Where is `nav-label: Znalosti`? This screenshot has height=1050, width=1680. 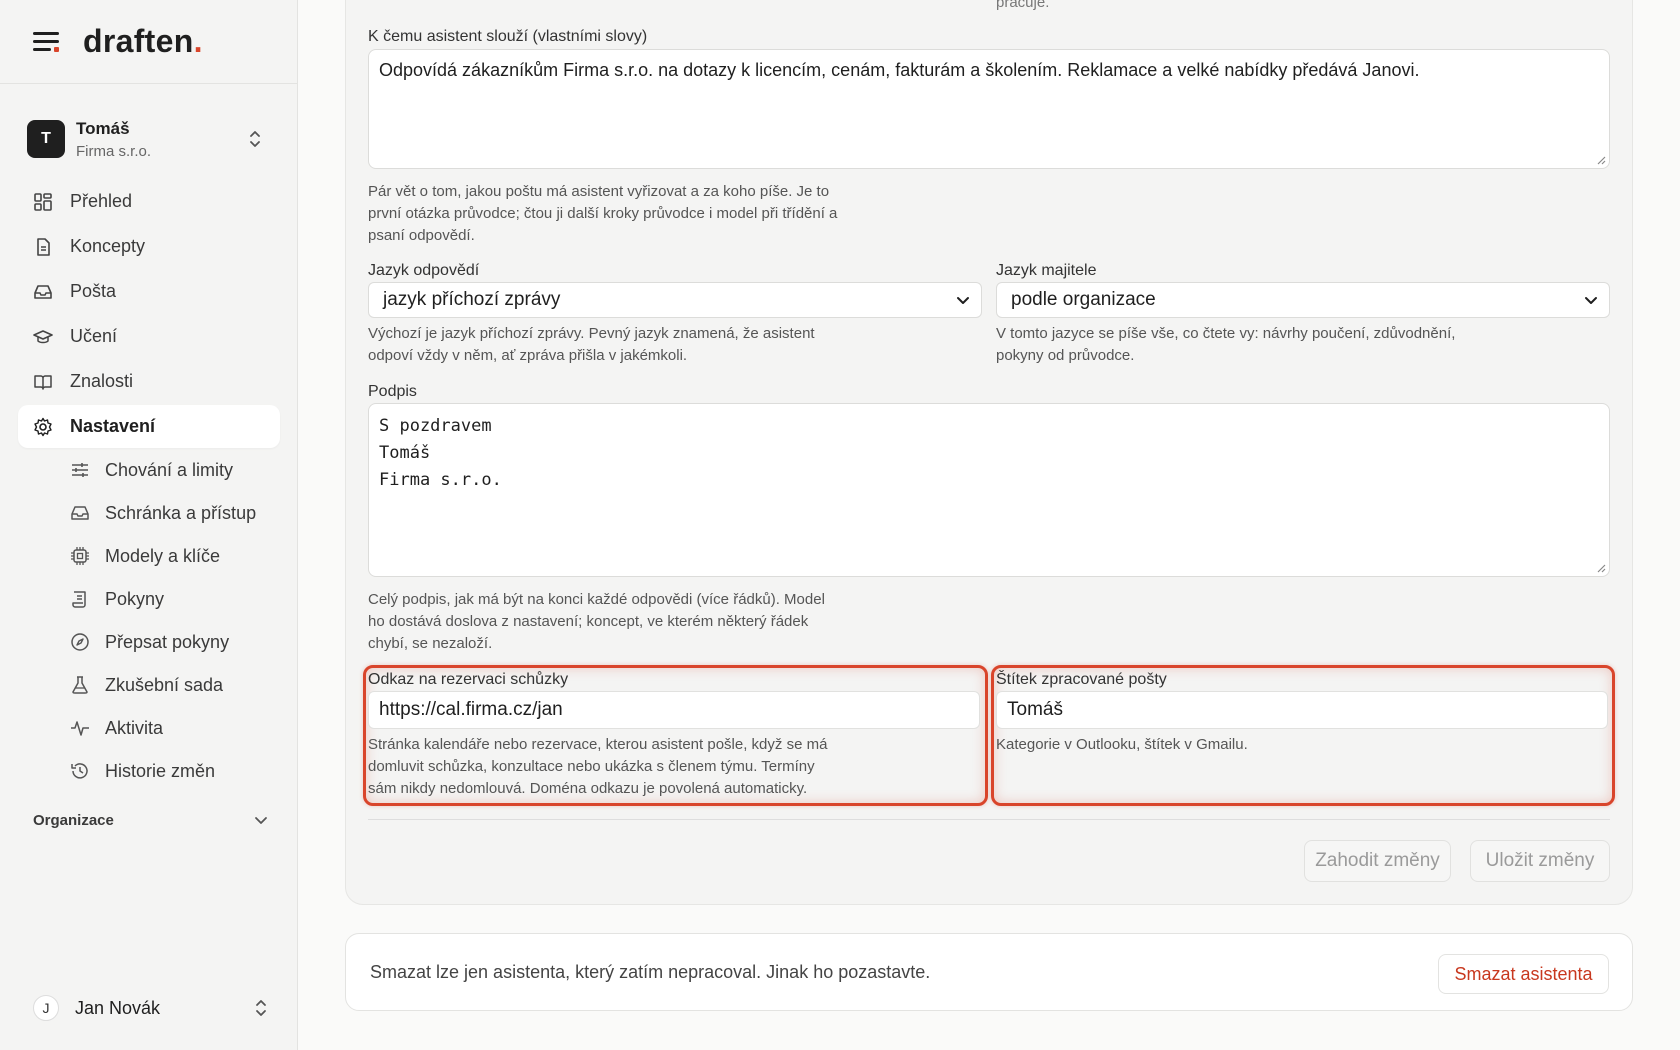
nav-label: Znalosti is located at coordinates (102, 381).